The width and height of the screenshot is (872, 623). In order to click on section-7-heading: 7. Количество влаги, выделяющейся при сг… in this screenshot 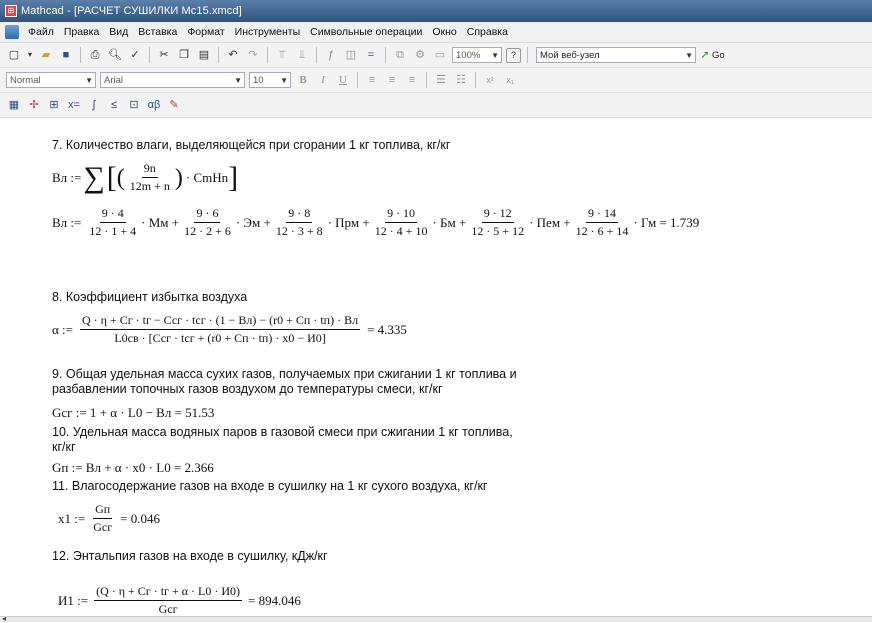, I will do `click(251, 145)`.